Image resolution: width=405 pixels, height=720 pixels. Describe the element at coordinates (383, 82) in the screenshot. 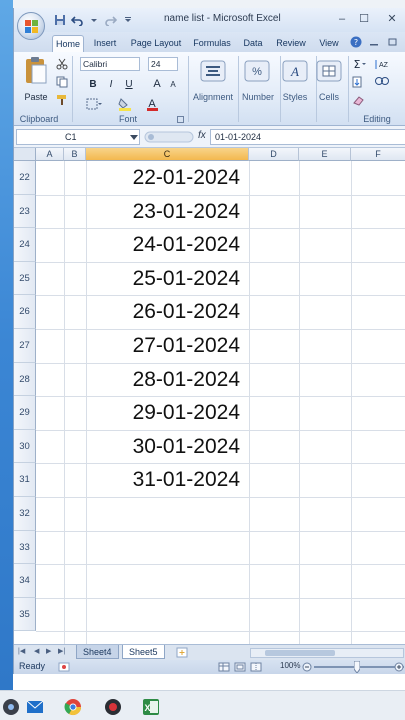

I see `find-select-icon` at that location.